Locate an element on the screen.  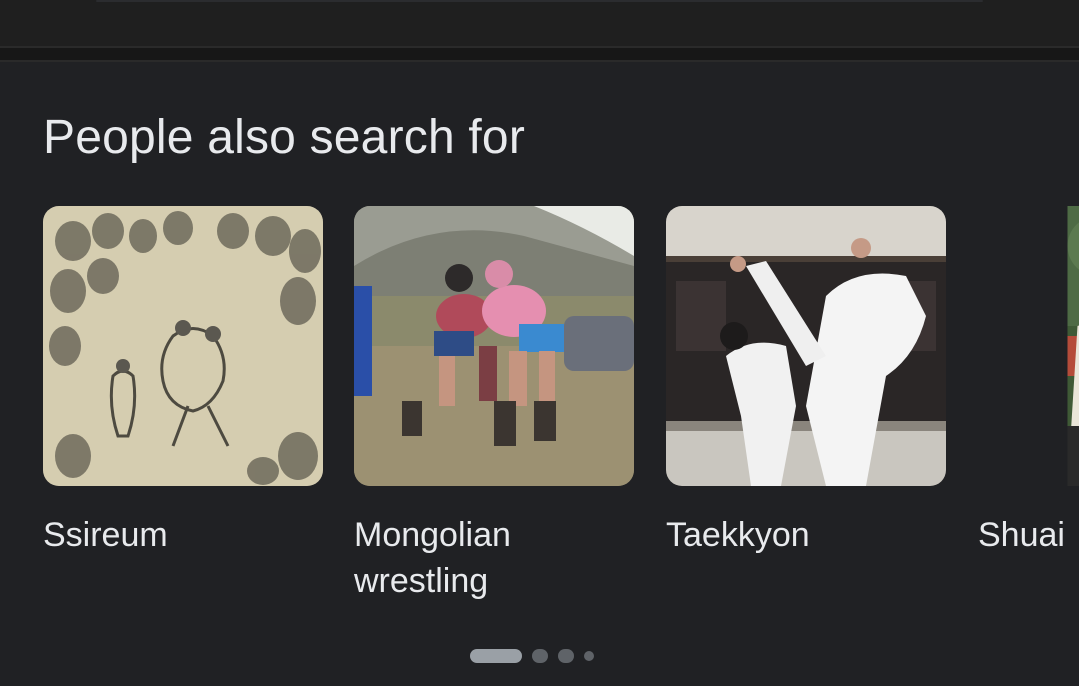
card-shuai: Shuai is located at coordinates (1028, 382).